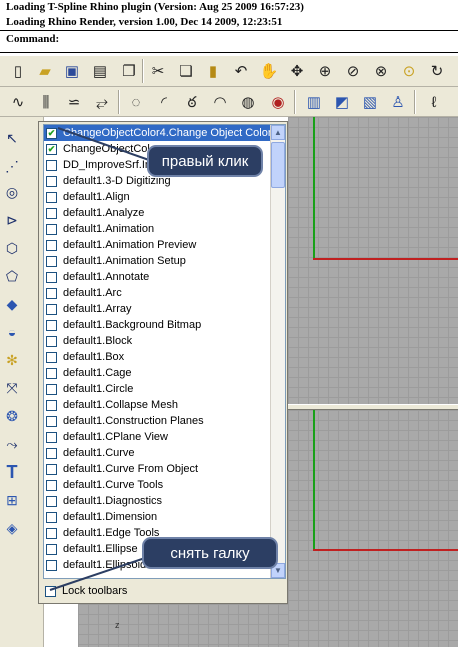 Image resolution: width=458 pixels, height=647 pixels. What do you see at coordinates (158, 437) in the screenshot?
I see `toolbar-list-item: default1.CPlane View` at bounding box center [158, 437].